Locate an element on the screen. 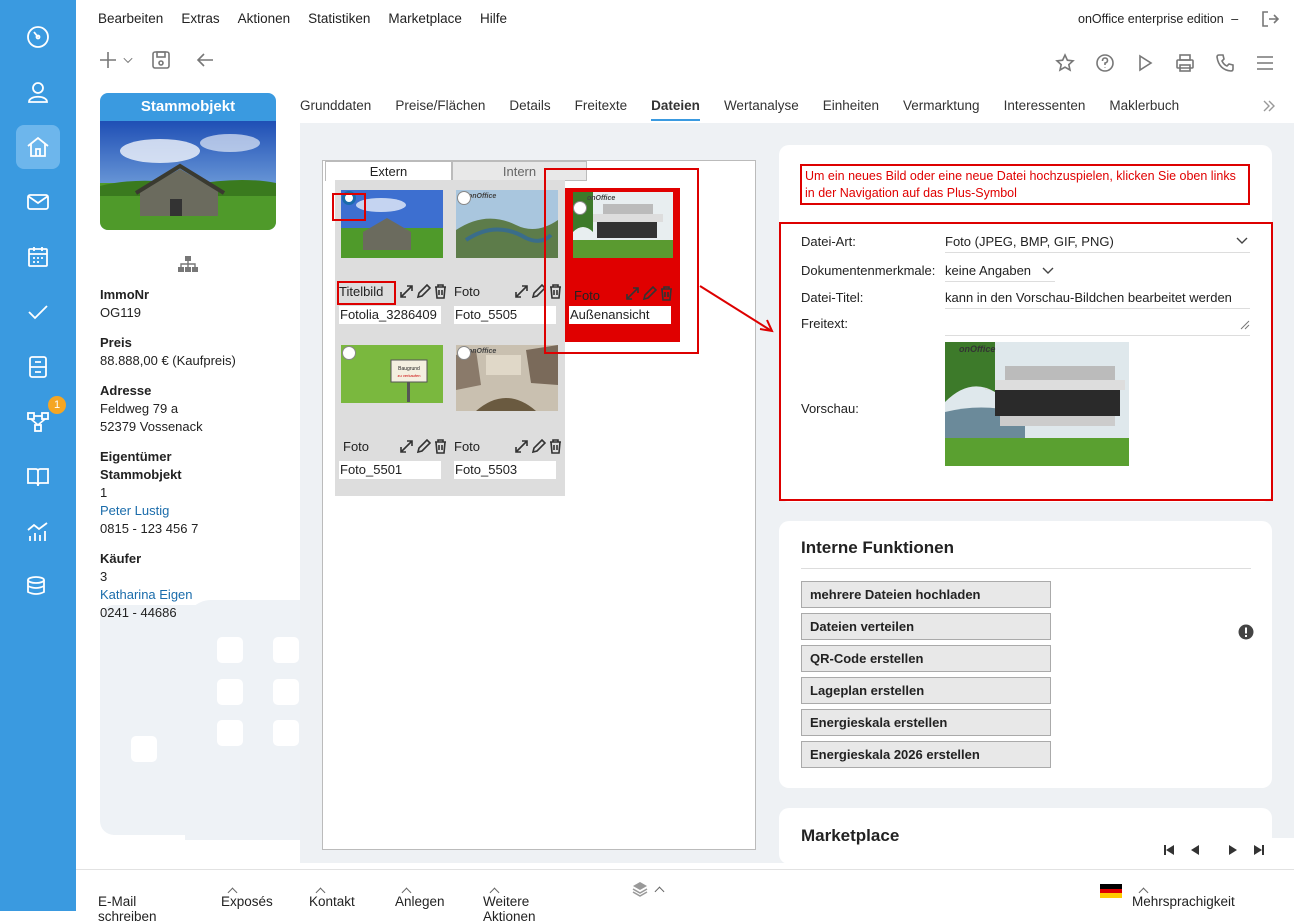 The width and height of the screenshot is (1294, 924). add-icon is located at coordinates (108, 61).